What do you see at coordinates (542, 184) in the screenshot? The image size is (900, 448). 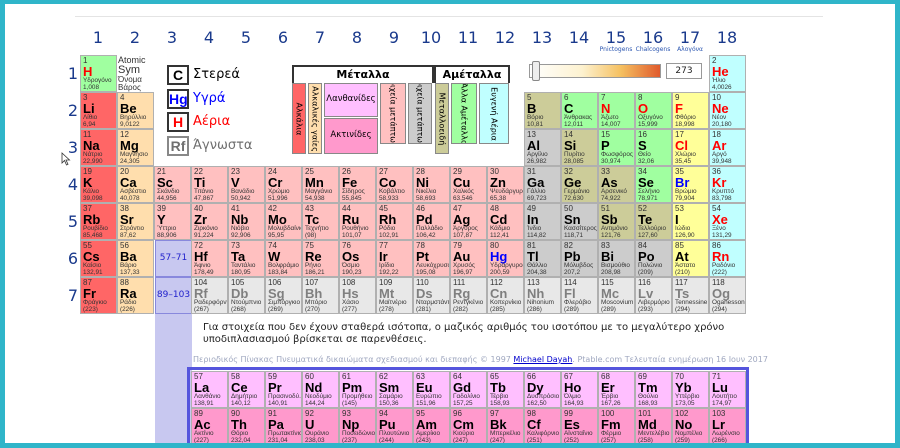 I see `element-ga: 31 Ga Γάλλιο 69,723` at bounding box center [542, 184].